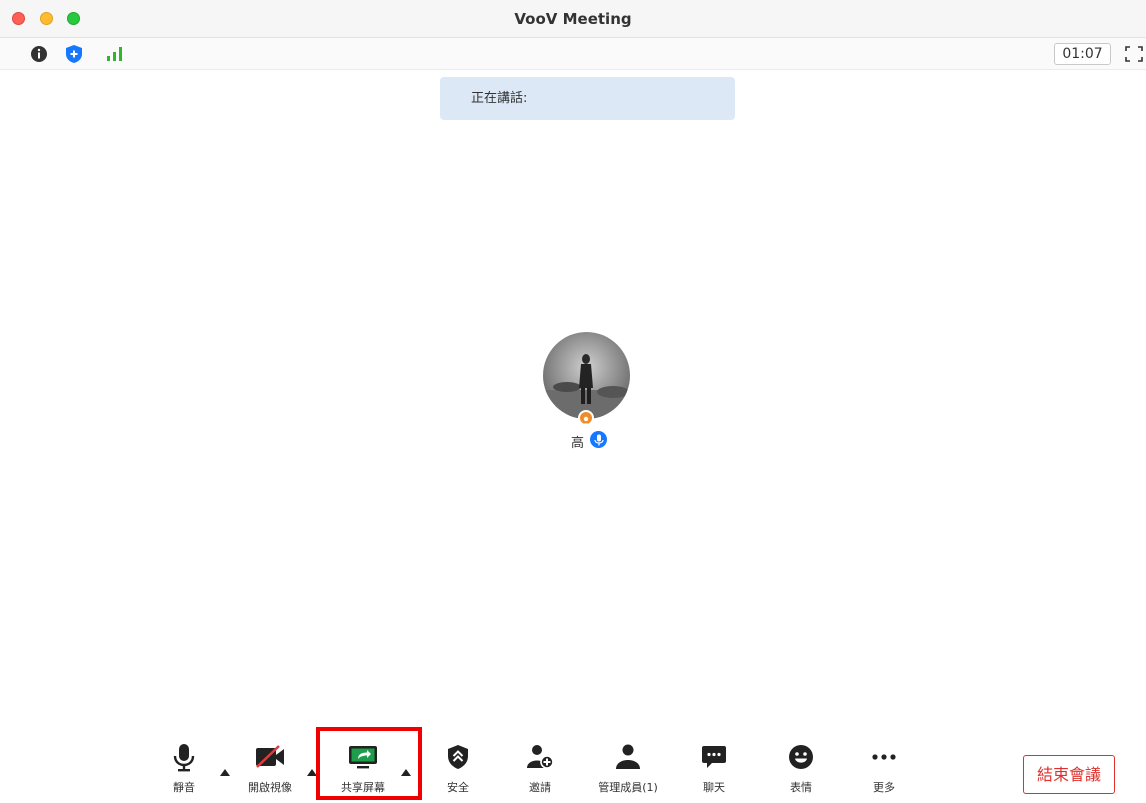 The height and width of the screenshot is (803, 1146). What do you see at coordinates (884, 787) in the screenshot?
I see `more-label: 更多` at bounding box center [884, 787].